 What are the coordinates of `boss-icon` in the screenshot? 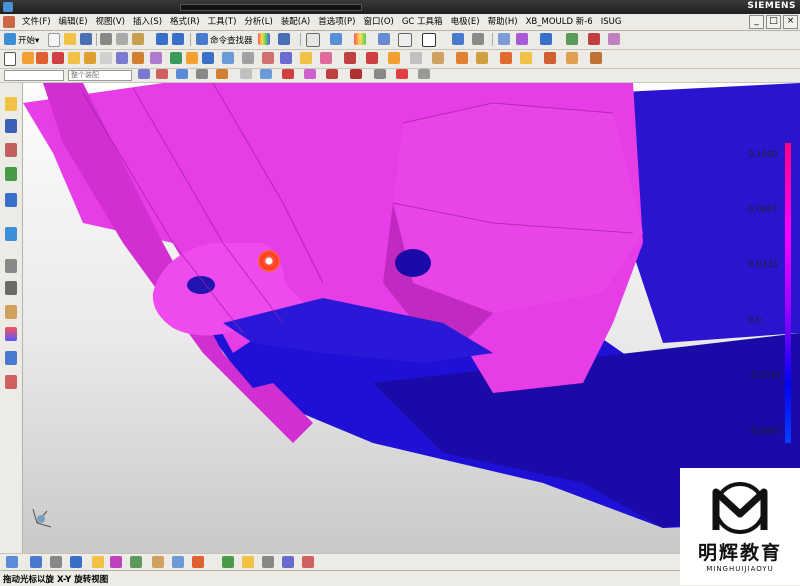 It's located at (74, 58).